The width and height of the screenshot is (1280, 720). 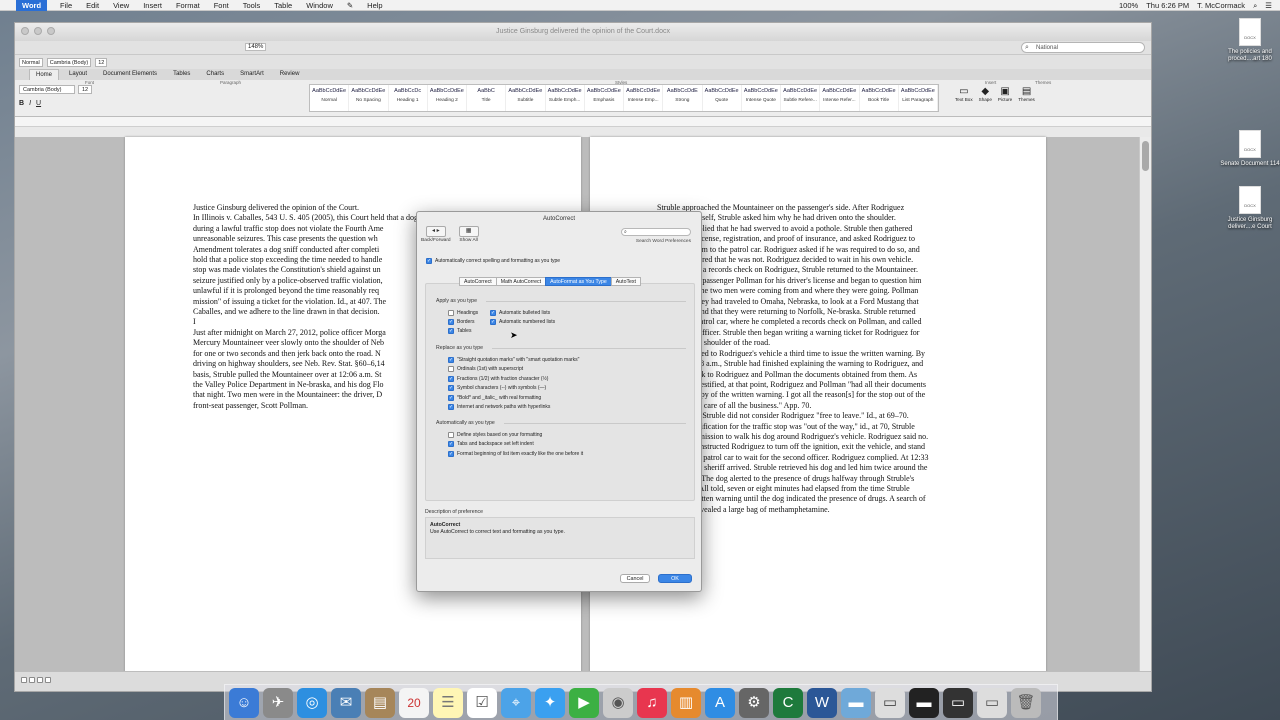 I want to click on app-store-icon: A, so click(x=720, y=702).